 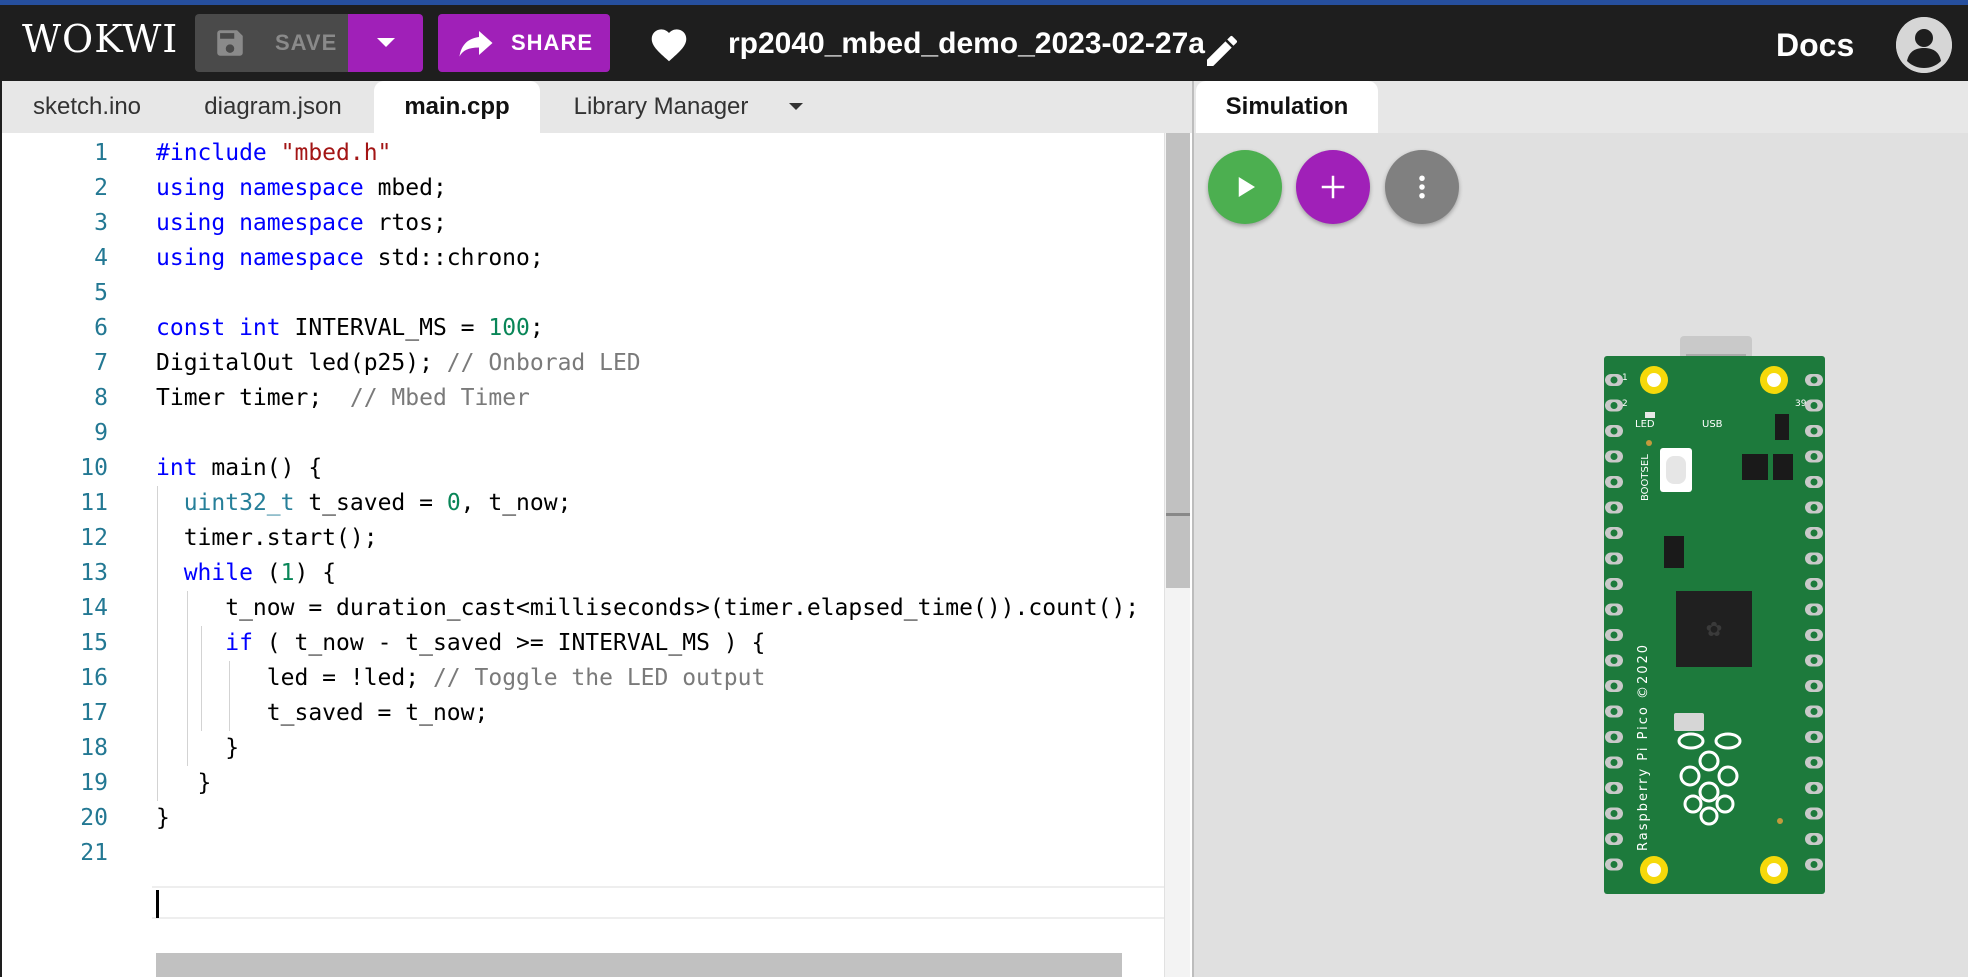 I want to click on start-simulation-button, so click(x=1245, y=187).